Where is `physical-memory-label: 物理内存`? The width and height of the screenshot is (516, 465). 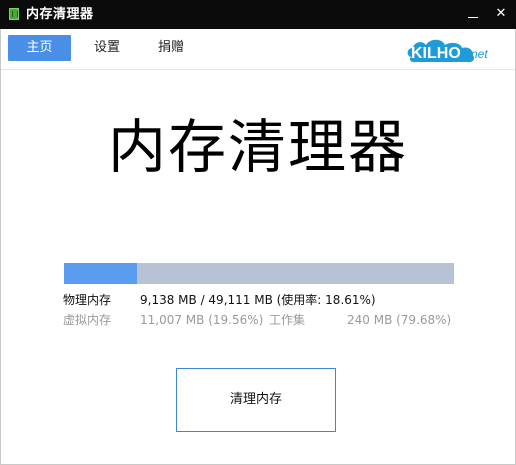 physical-memory-label: 物理内存 is located at coordinates (87, 300).